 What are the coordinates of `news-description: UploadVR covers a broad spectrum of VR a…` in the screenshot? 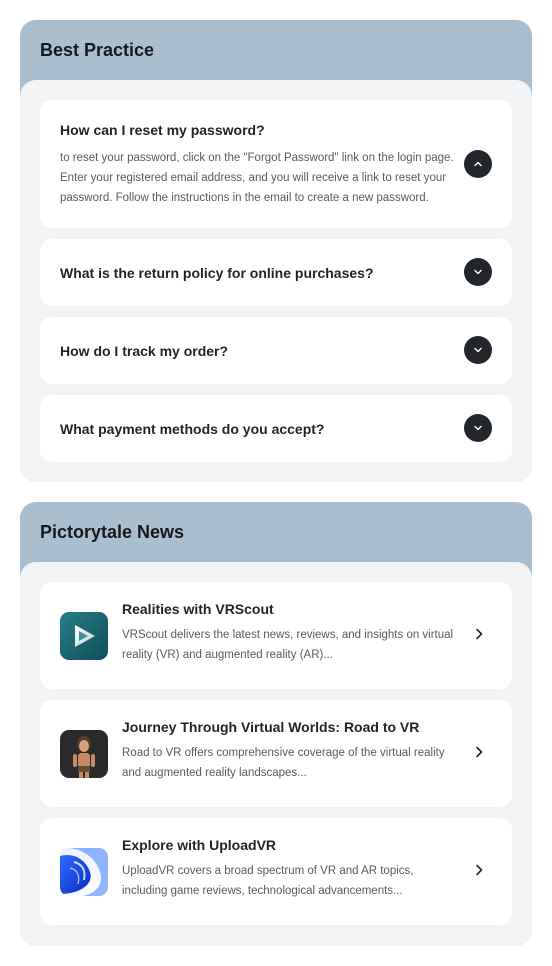 It's located at (268, 880).